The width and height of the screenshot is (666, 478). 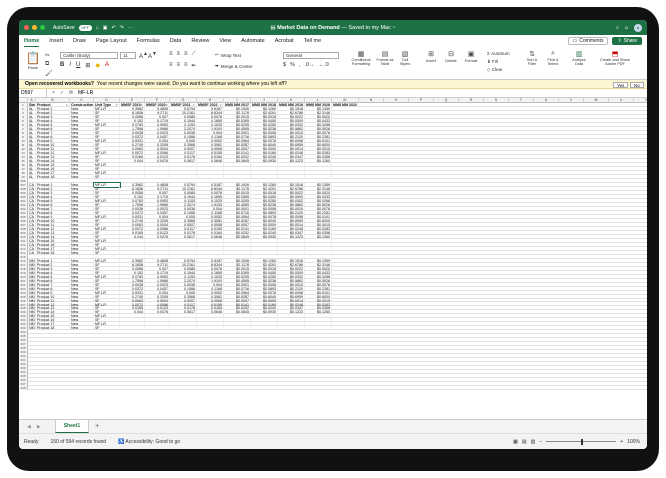 I want to click on font-style-group: B I U ⊞ ◆ A, so click(x=84, y=65).